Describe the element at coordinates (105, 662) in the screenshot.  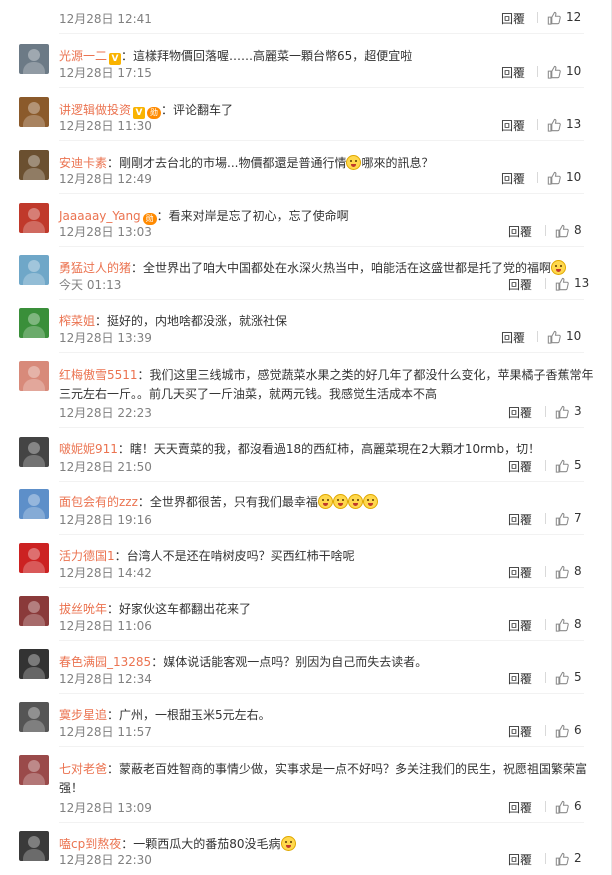
I see `username-link: 春色满园_13285` at that location.